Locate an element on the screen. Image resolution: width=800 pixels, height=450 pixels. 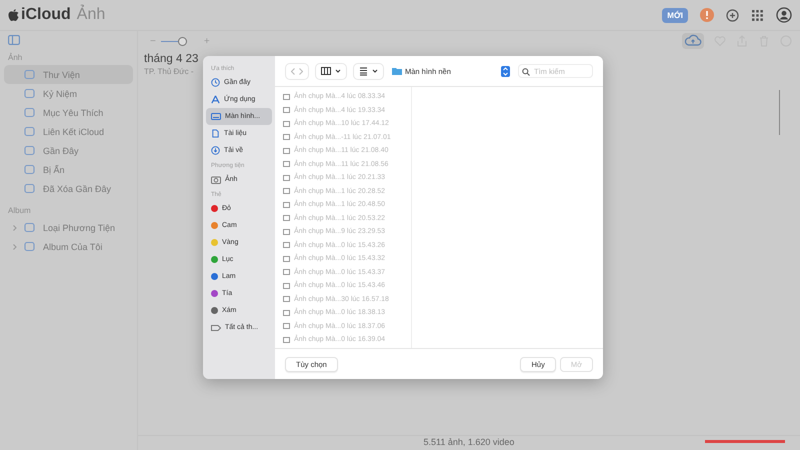
tag-icon is located at coordinates (216, 328).